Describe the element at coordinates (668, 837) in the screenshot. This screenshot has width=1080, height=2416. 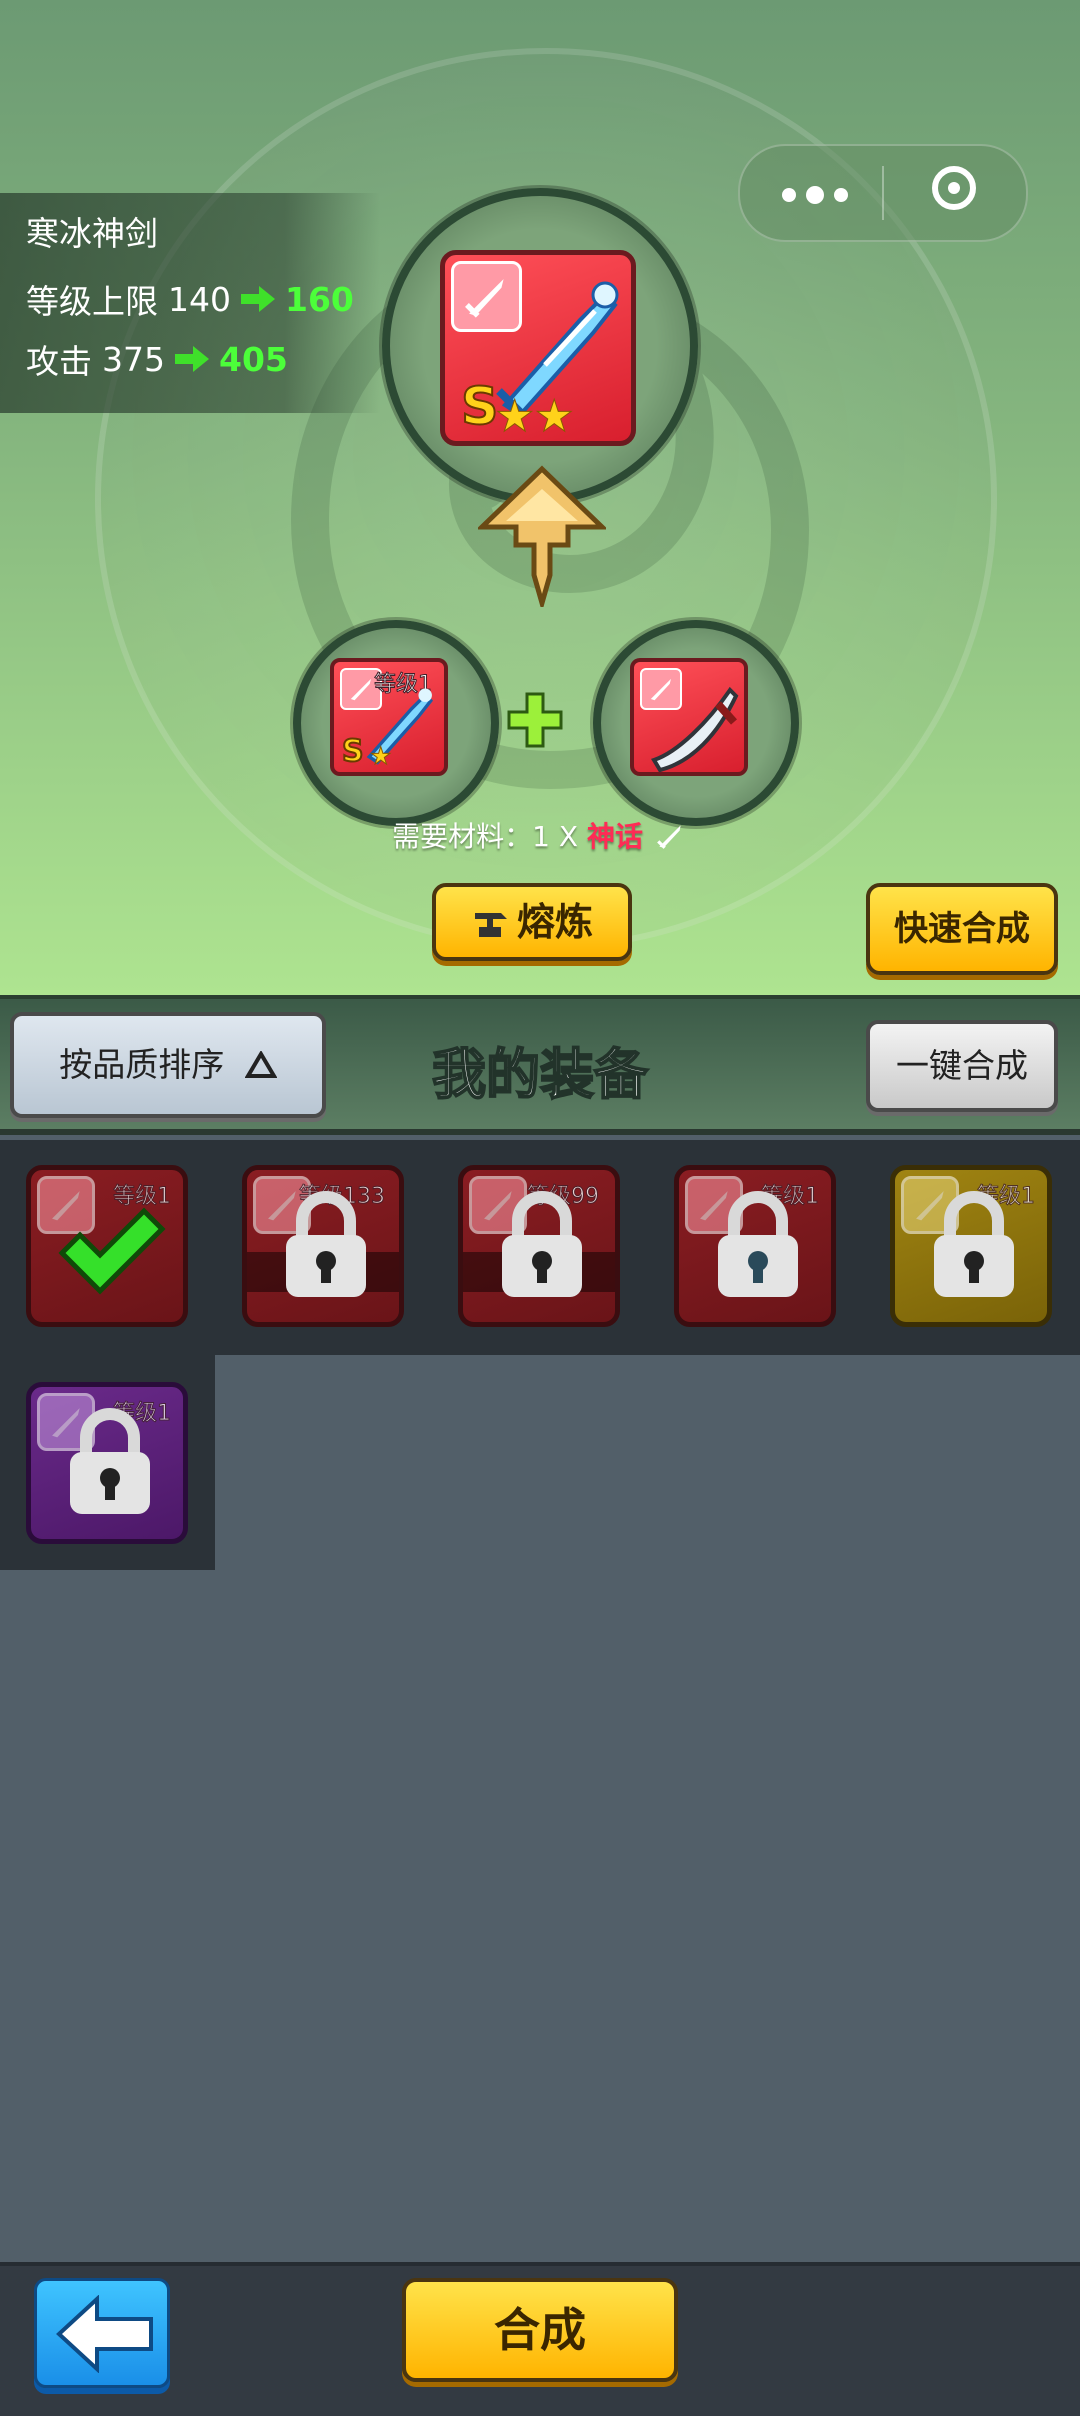
I see `sword-type-icon` at that location.